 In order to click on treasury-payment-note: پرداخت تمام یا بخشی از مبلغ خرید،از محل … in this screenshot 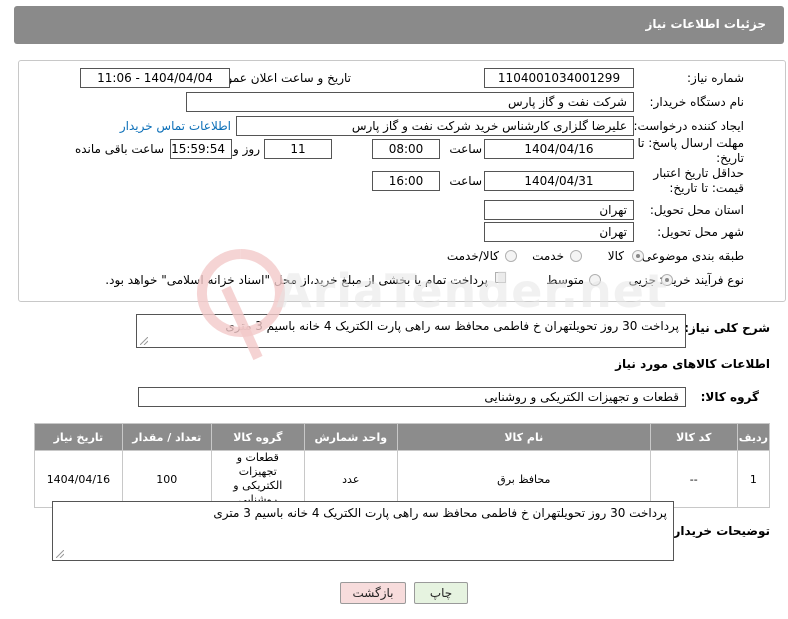, I will do `click(296, 280)`.